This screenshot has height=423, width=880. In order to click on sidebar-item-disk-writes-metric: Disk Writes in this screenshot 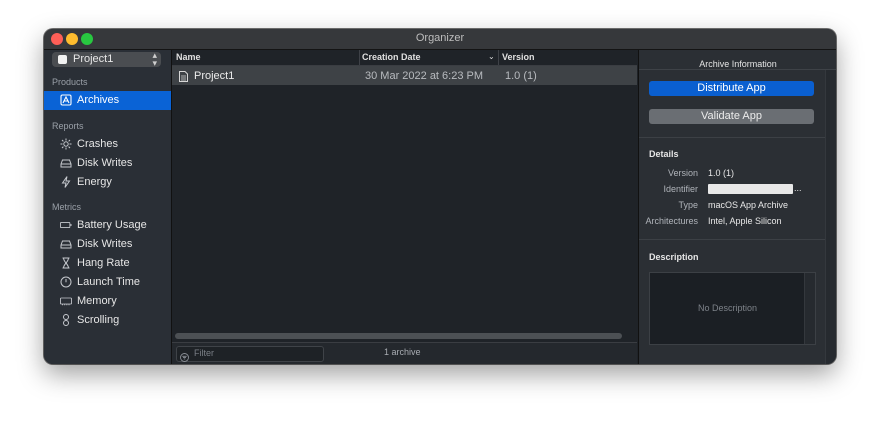, I will do `click(107, 244)`.